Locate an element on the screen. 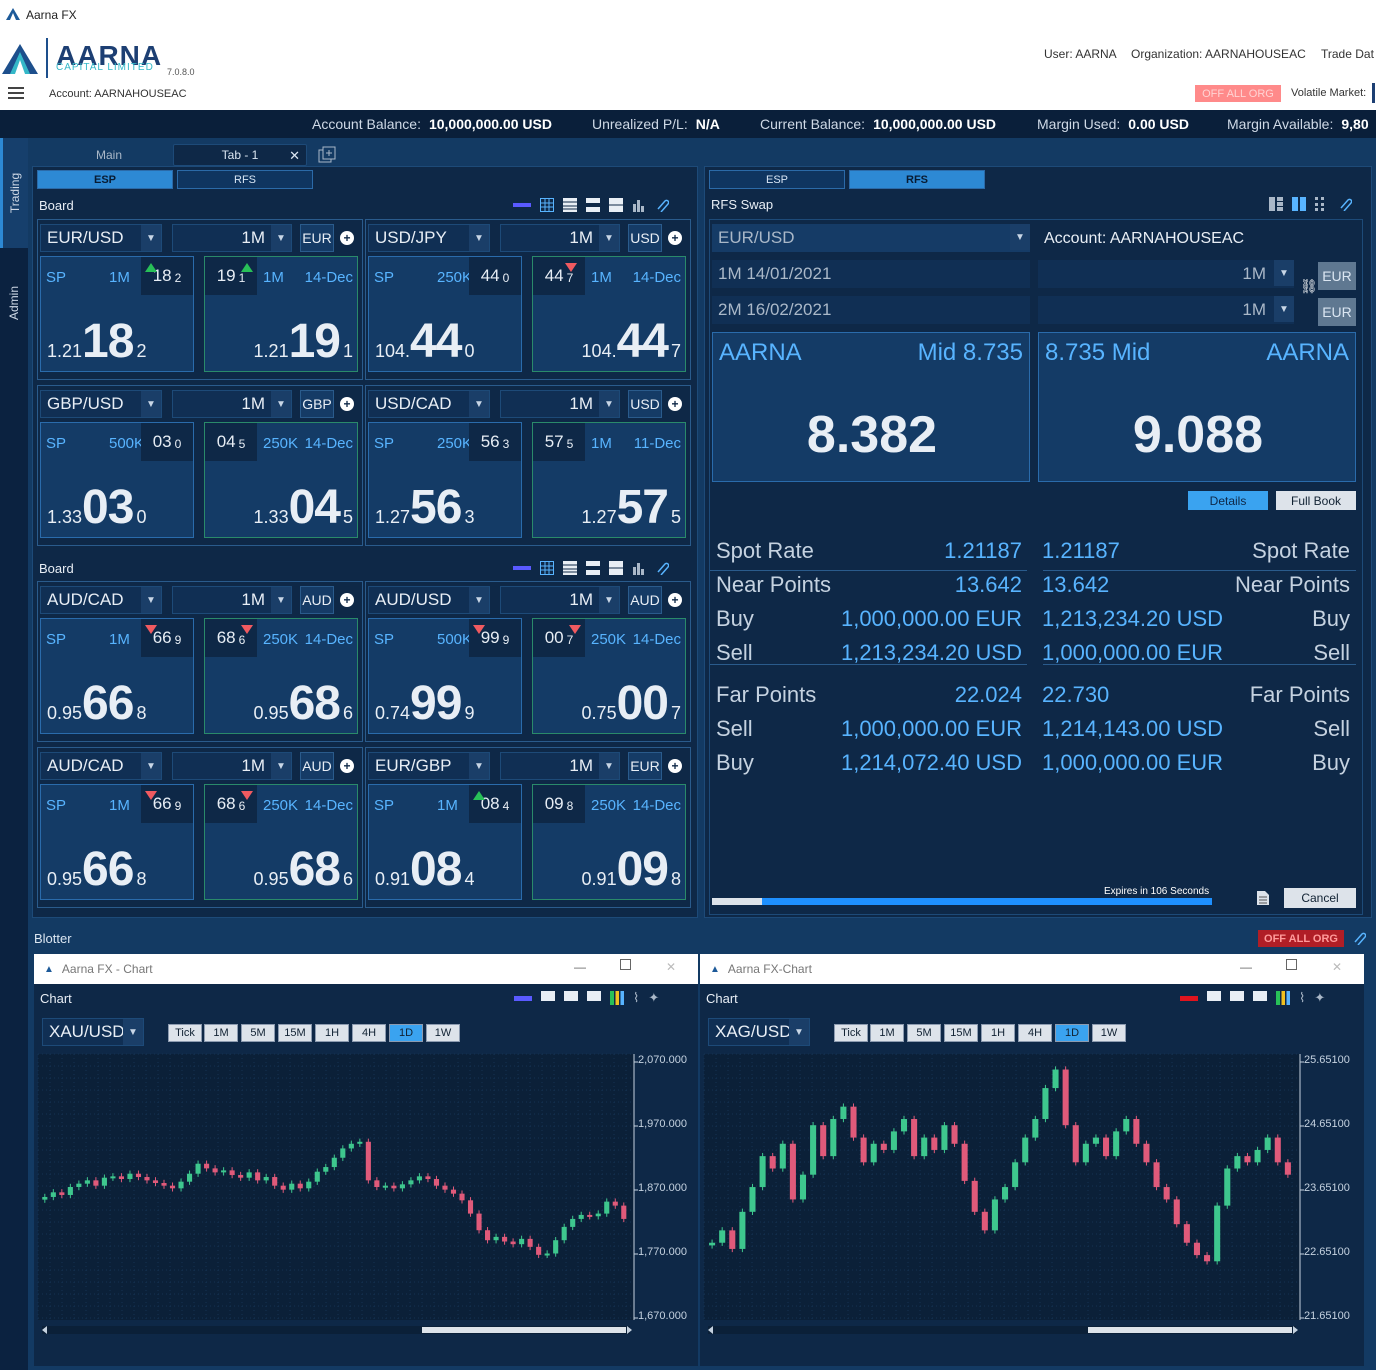 The image size is (1376, 1370). near-date-field: 1M 14/01/2021 is located at coordinates (871, 274).